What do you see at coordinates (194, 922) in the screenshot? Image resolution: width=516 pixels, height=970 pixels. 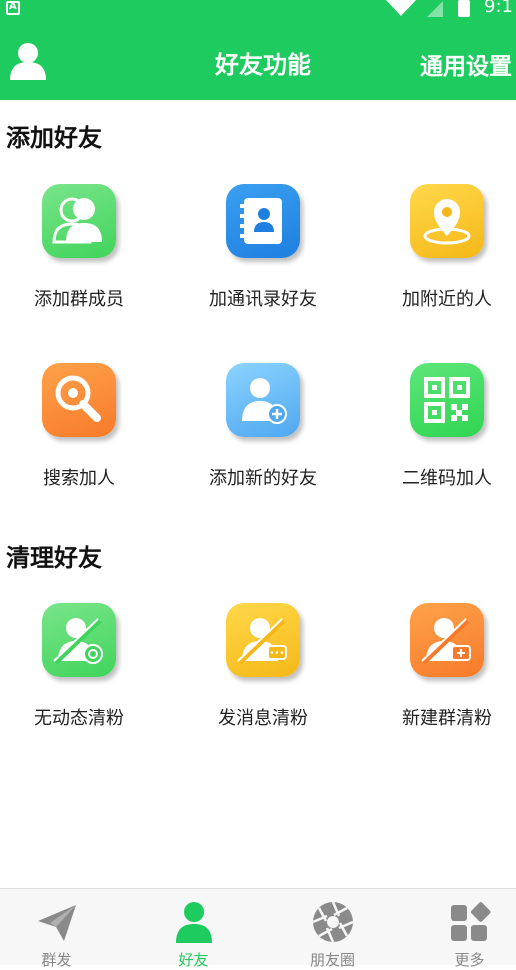 I see `person-icon` at bounding box center [194, 922].